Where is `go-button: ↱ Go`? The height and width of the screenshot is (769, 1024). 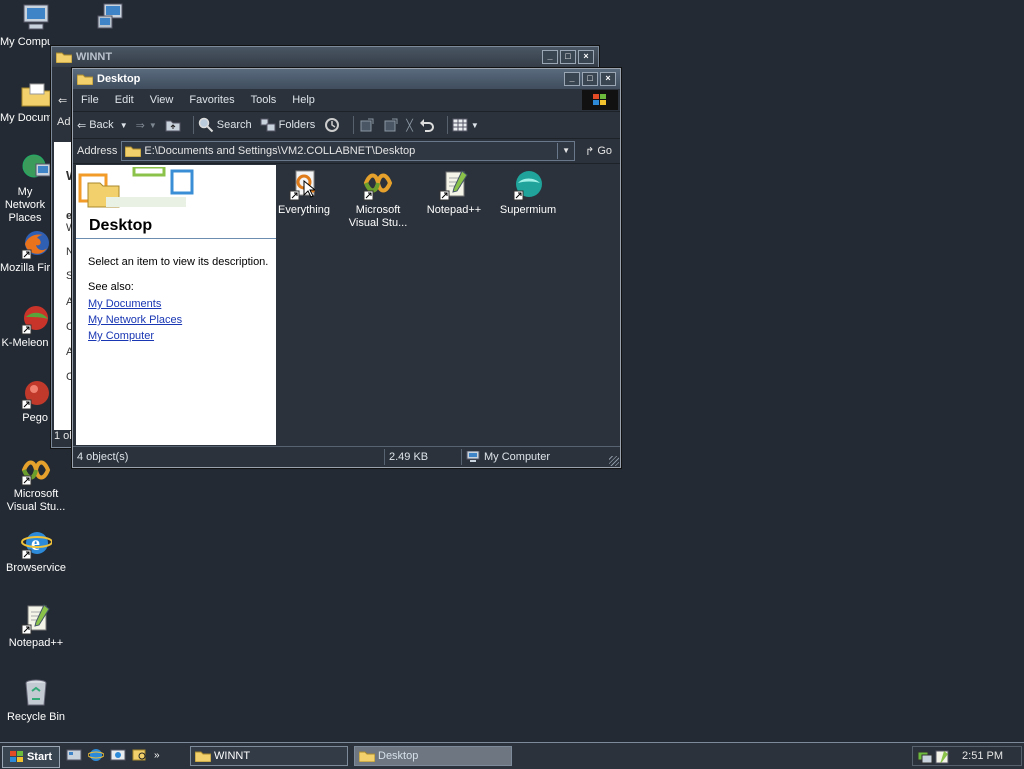 go-button: ↱ Go is located at coordinates (598, 151).